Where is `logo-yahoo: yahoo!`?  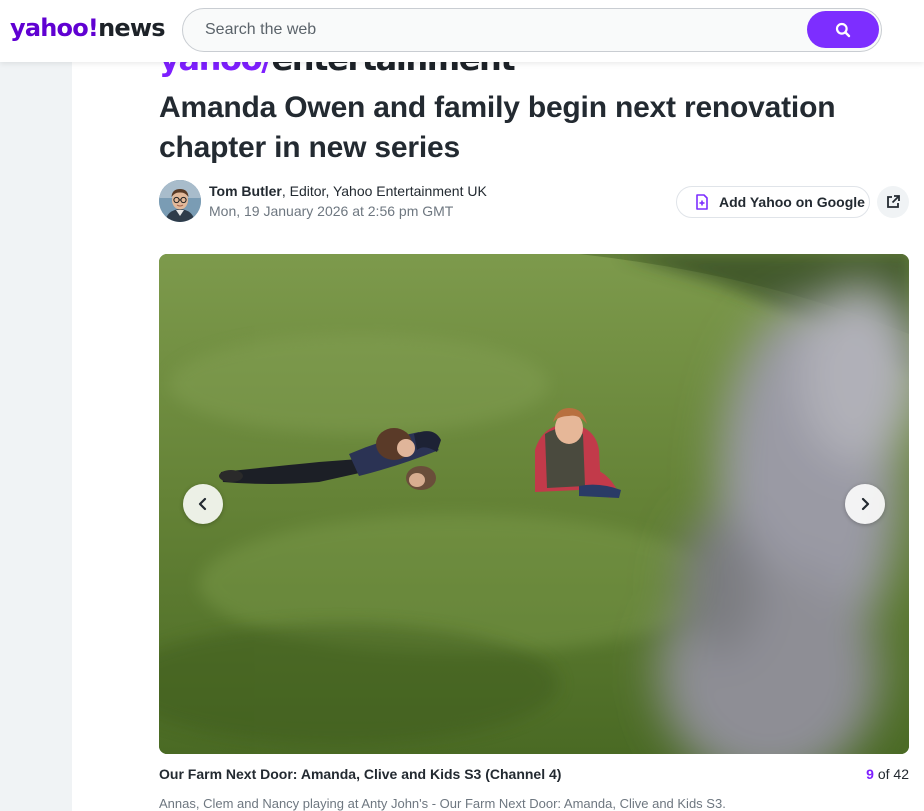 logo-yahoo: yahoo! is located at coordinates (54, 28).